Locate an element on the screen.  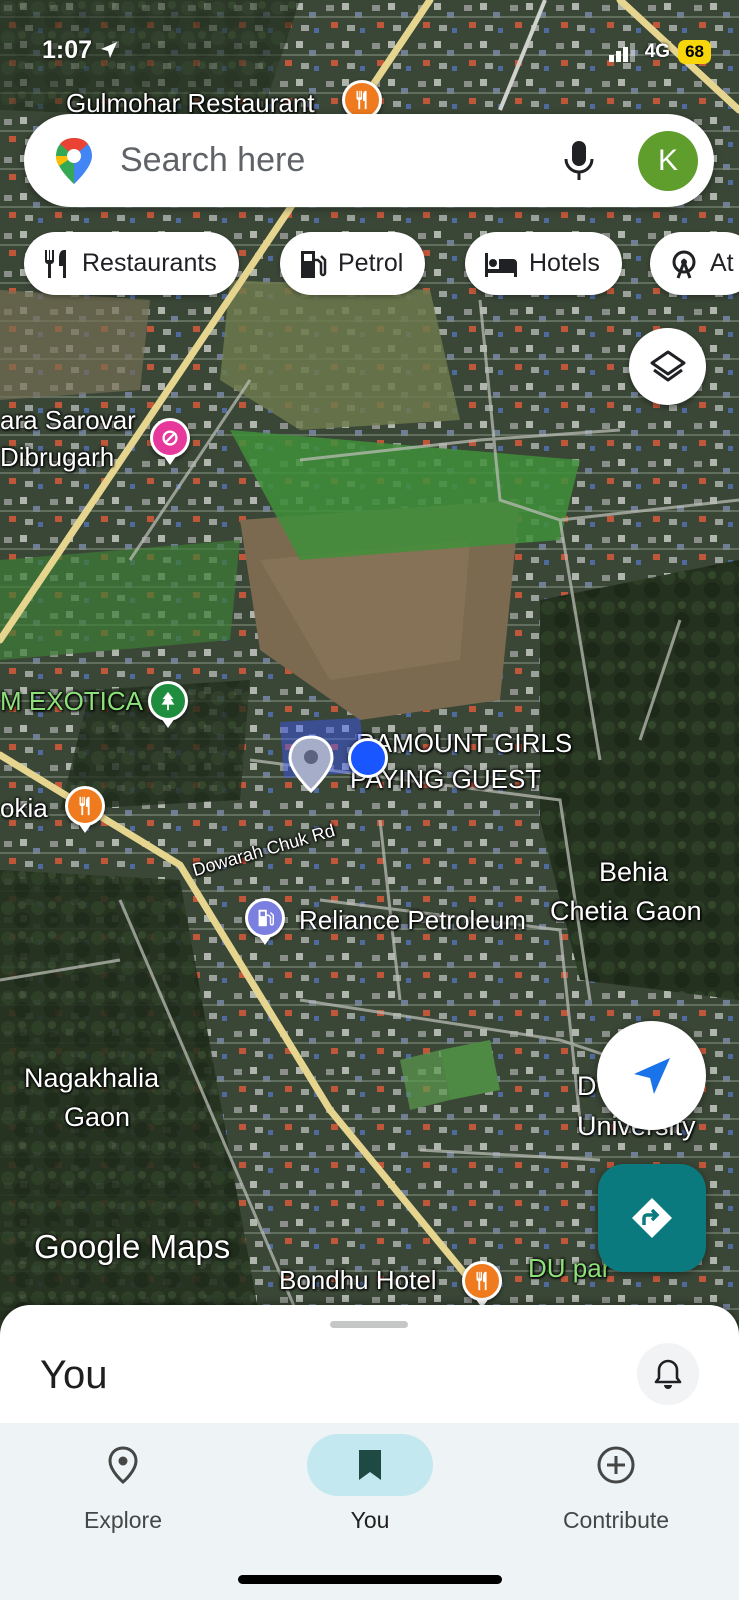
chip-petrol: Petrol is located at coordinates (353, 263).